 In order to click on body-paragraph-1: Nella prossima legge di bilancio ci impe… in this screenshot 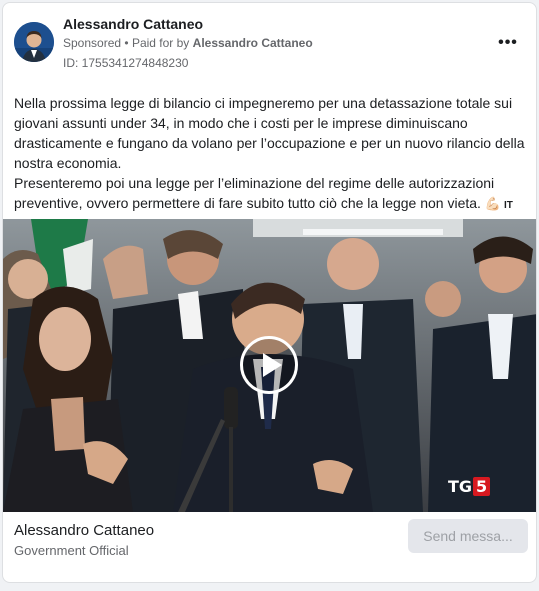, I will do `click(269, 133)`.